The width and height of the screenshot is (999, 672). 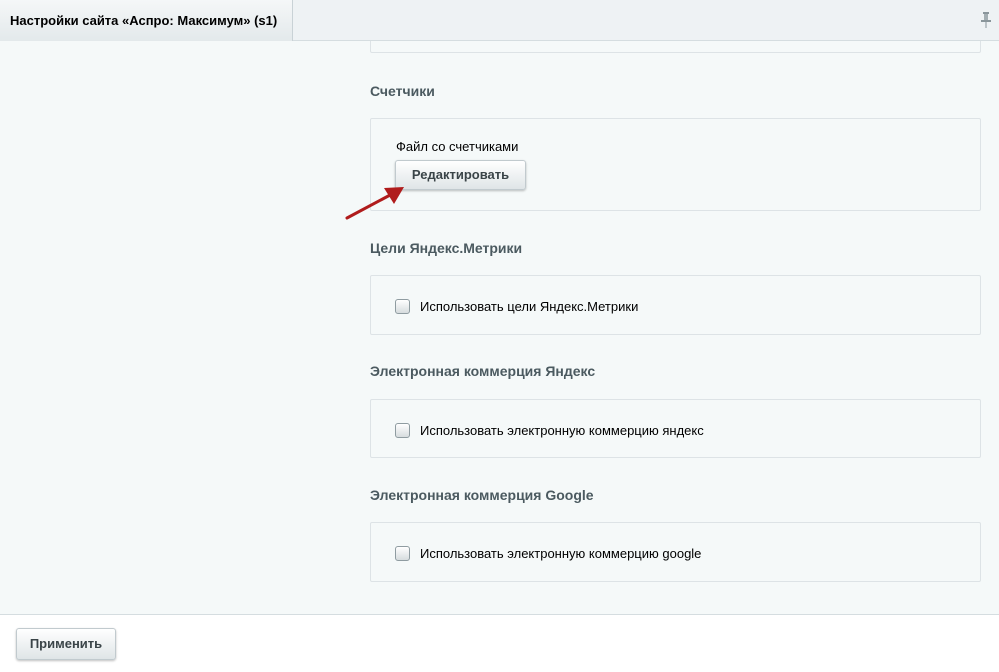 What do you see at coordinates (483, 371) in the screenshot?
I see `yandex-ecommerce-section-title: Электронная коммерция Яндекс` at bounding box center [483, 371].